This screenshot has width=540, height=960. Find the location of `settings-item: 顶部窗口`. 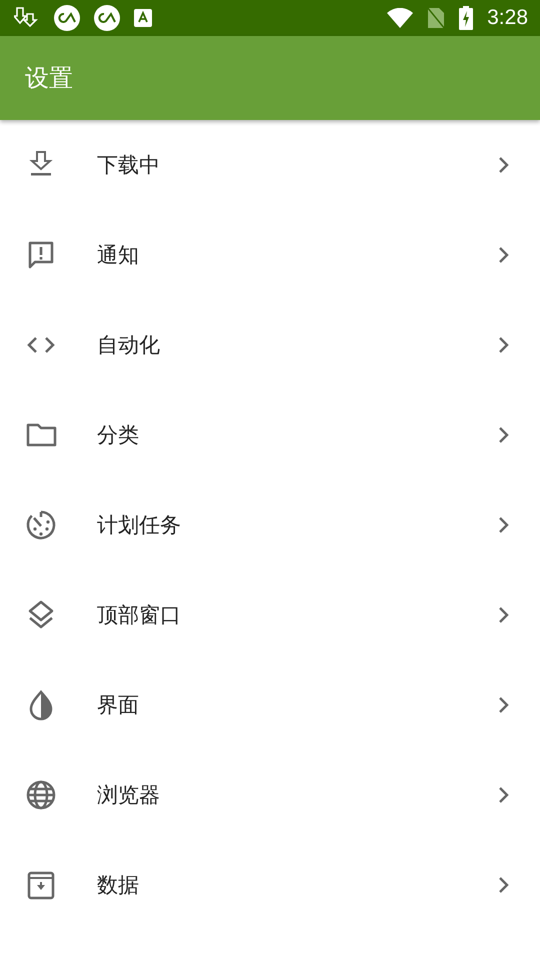

settings-item: 顶部窗口 is located at coordinates (270, 615).